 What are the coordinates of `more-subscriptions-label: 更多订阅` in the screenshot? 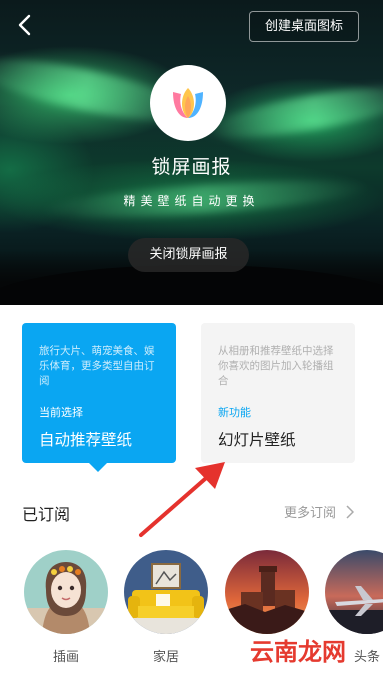 It's located at (310, 513).